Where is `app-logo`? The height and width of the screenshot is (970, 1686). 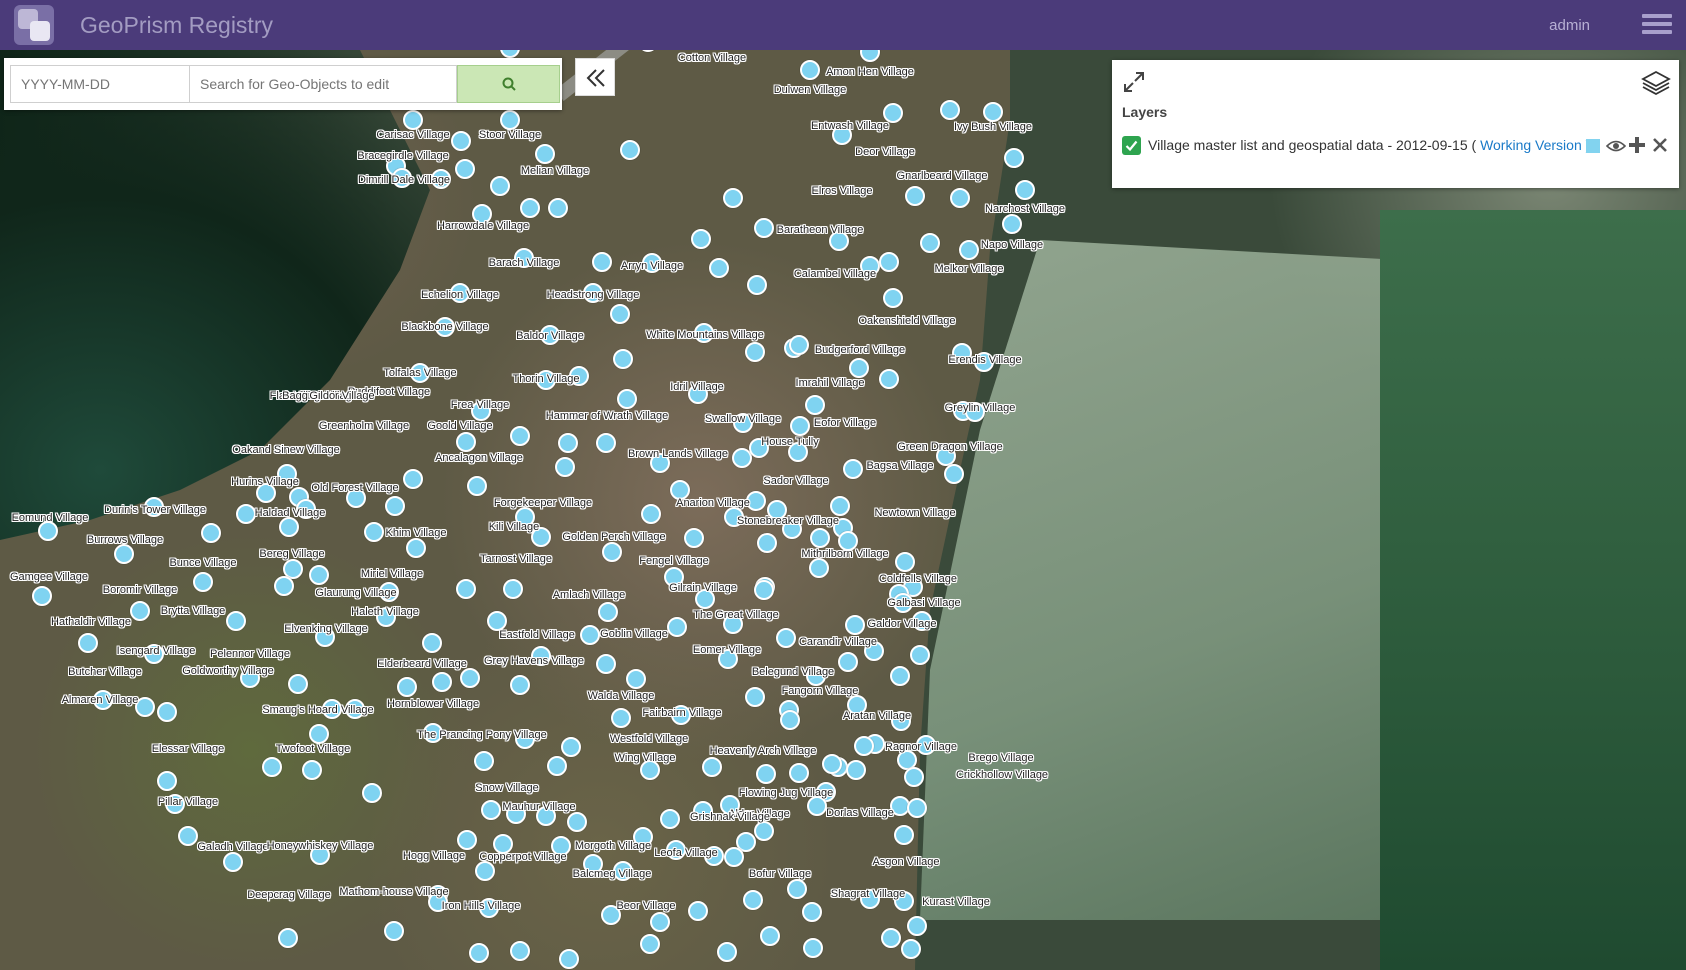
app-logo is located at coordinates (34, 25).